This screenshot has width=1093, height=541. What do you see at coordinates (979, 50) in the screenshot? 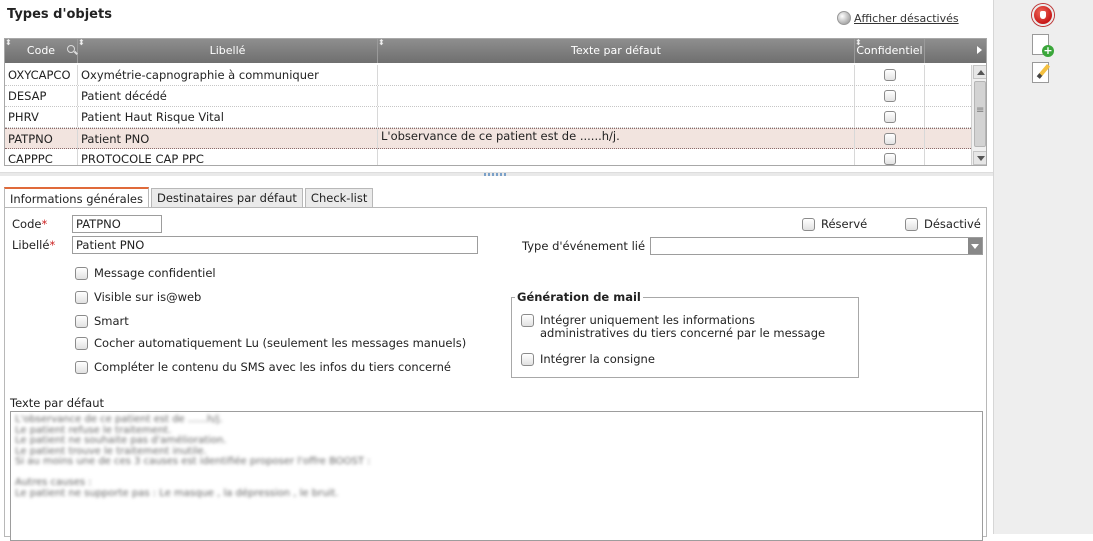
I see `scroll-right-icon` at bounding box center [979, 50].